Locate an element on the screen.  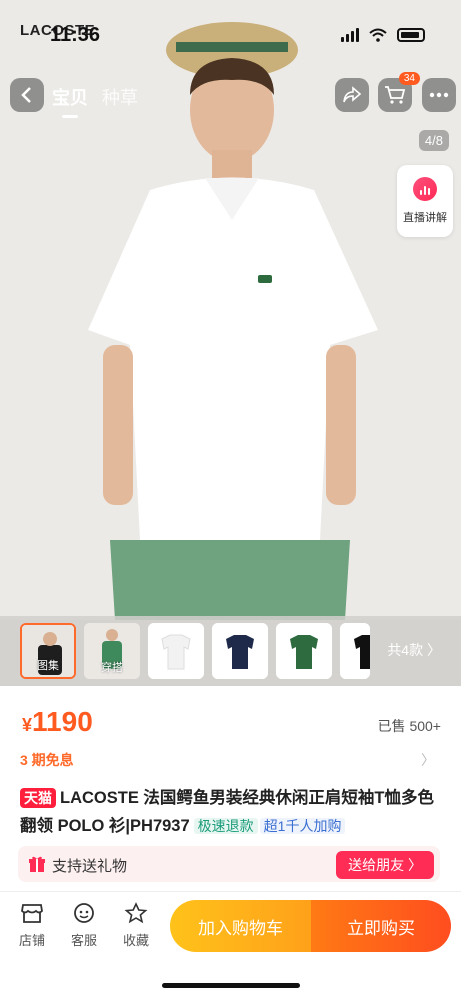
add-to-cart-button: 加入购物车 is located at coordinates (240, 926).